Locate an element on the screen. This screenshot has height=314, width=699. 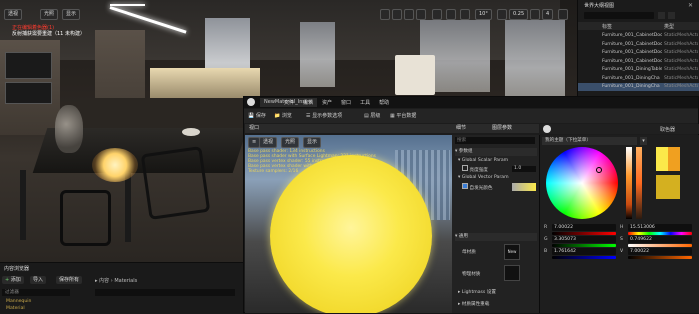
select-mode-icon is located at coordinates (385, 14).